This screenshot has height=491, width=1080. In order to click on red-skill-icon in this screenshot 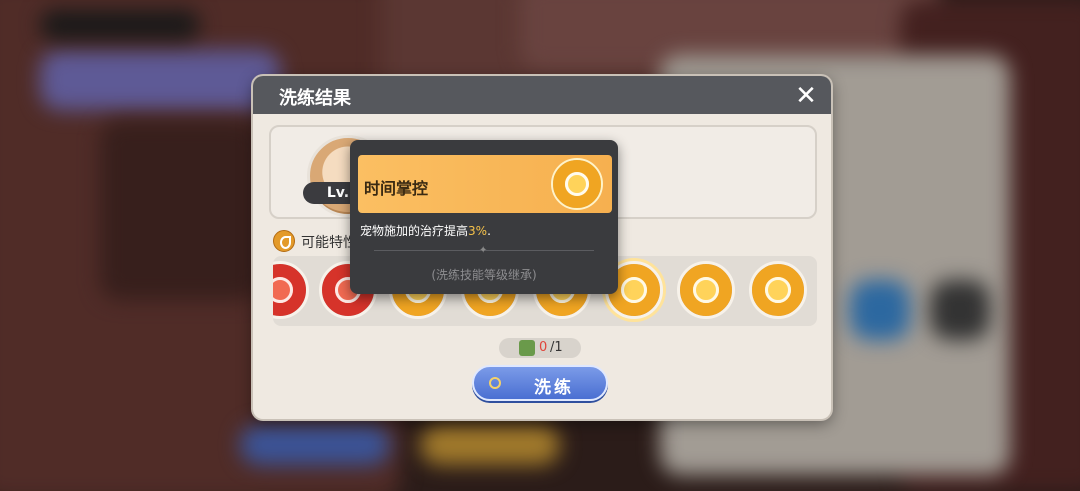, I will do `click(283, 290)`.